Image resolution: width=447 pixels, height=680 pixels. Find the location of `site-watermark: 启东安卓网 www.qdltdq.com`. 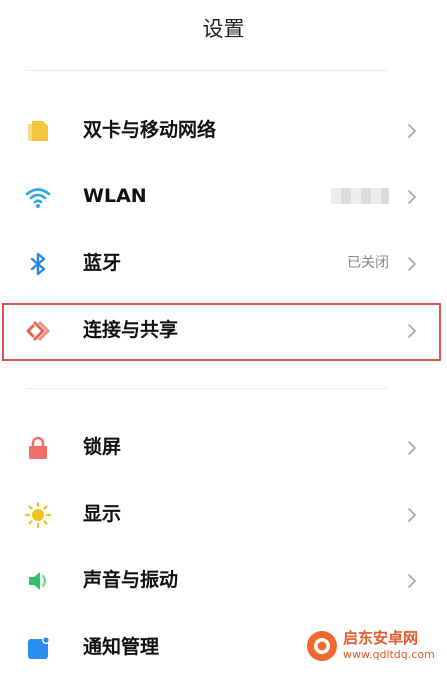

site-watermark: 启东安卓网 www.qdltdq.com is located at coordinates (373, 647).